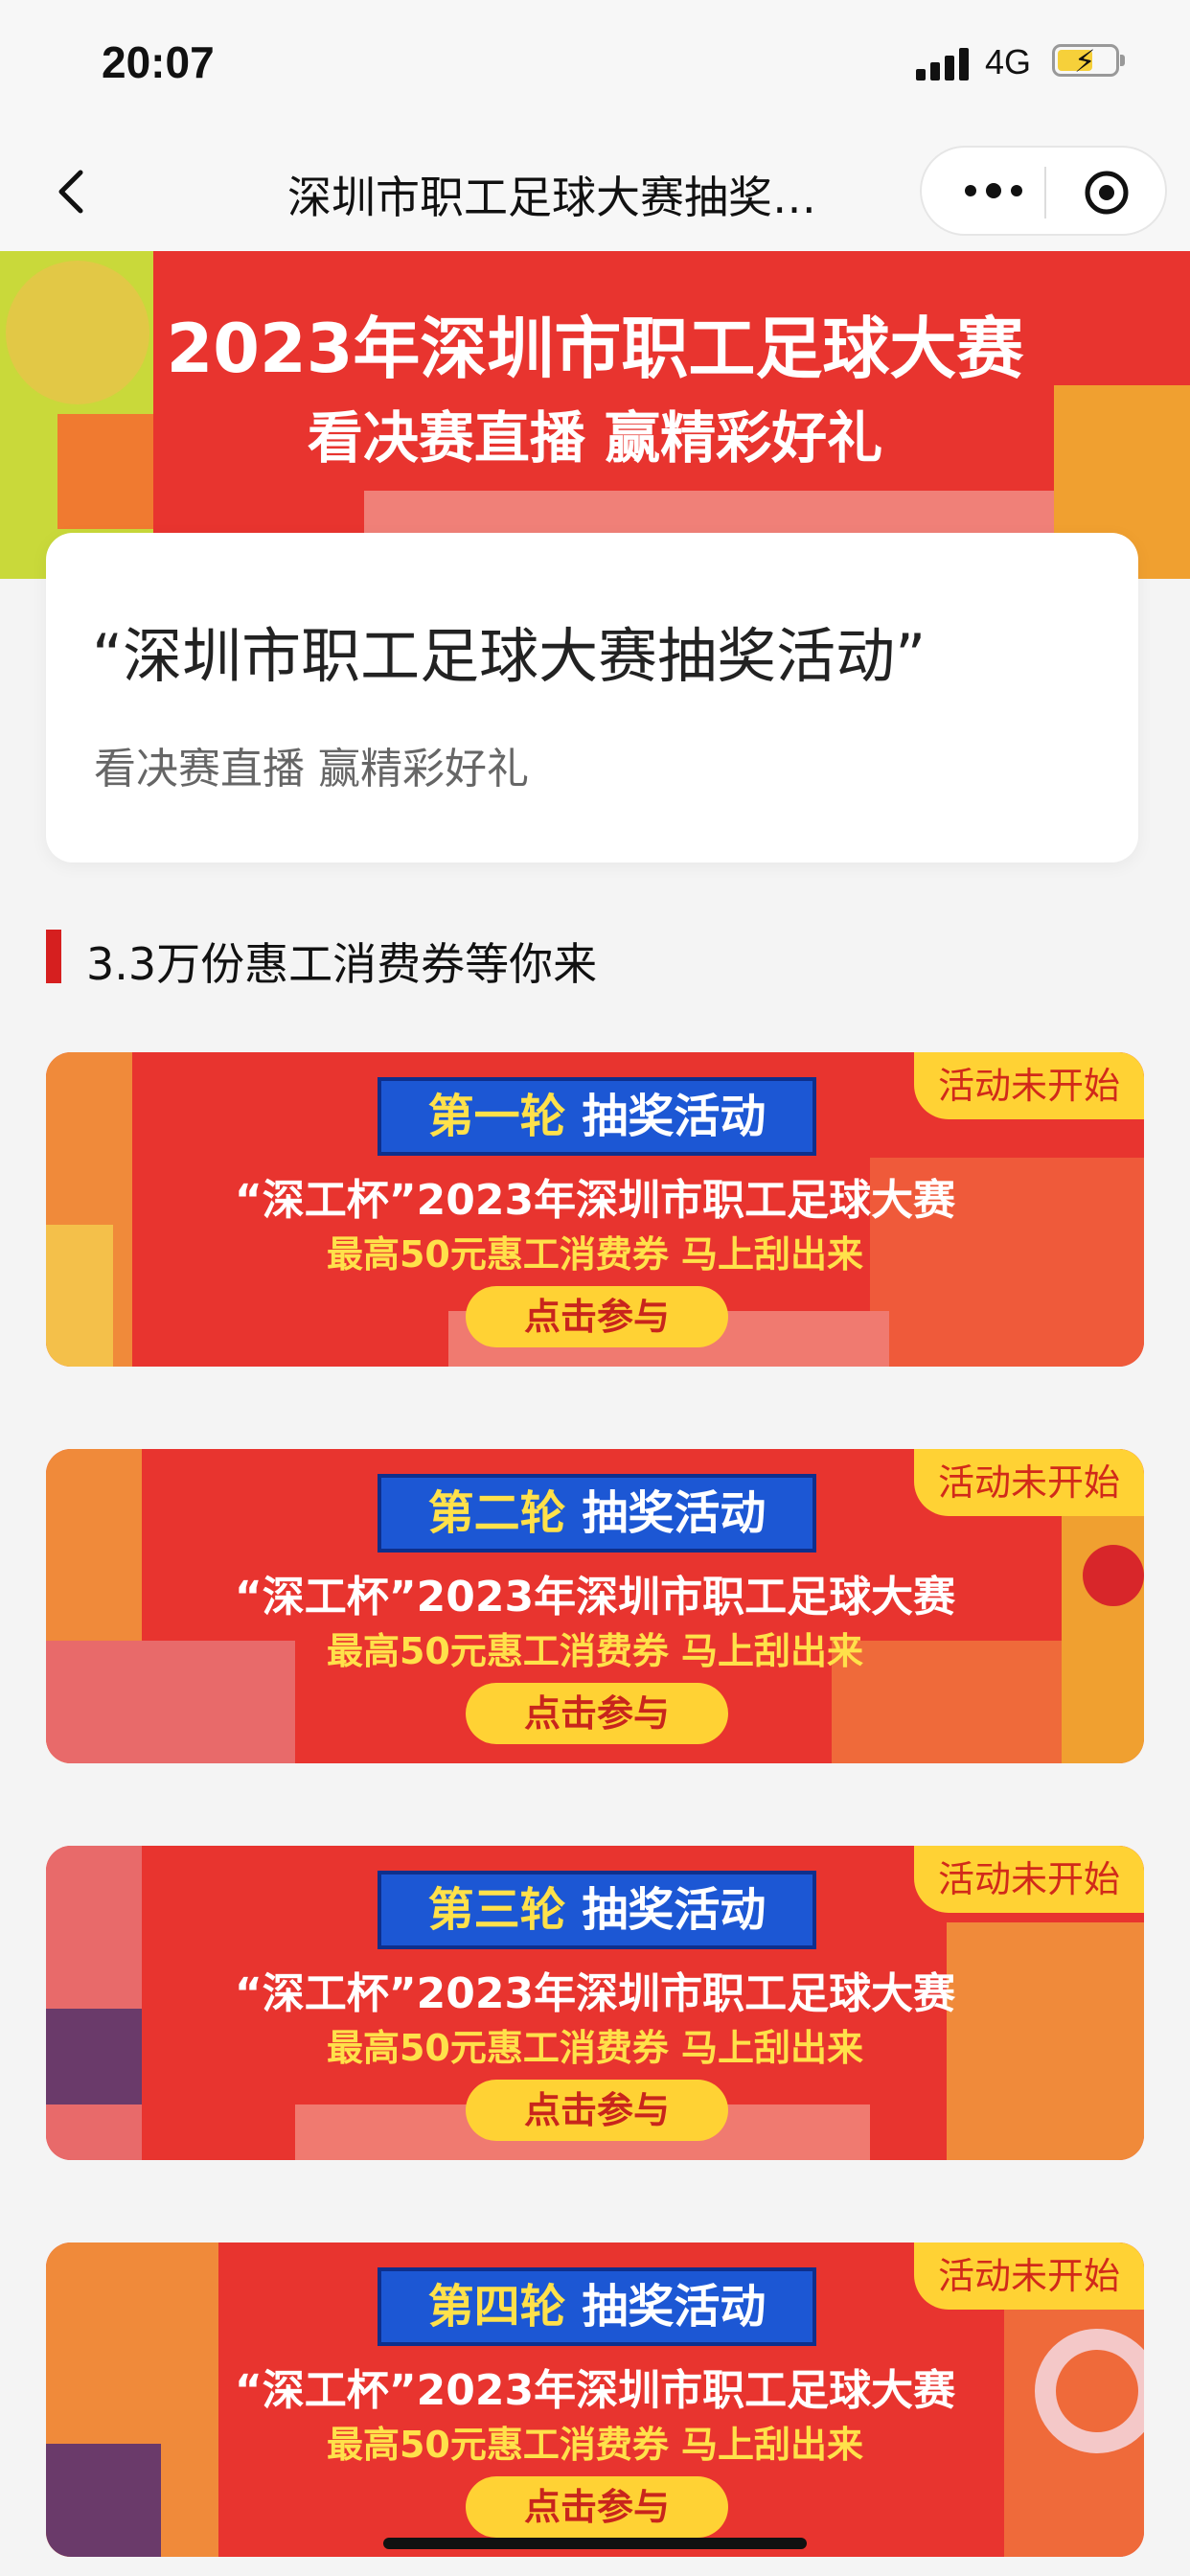 This screenshot has height=2576, width=1190. Describe the element at coordinates (159, 62) in the screenshot. I see `status-time: 20:07` at that location.